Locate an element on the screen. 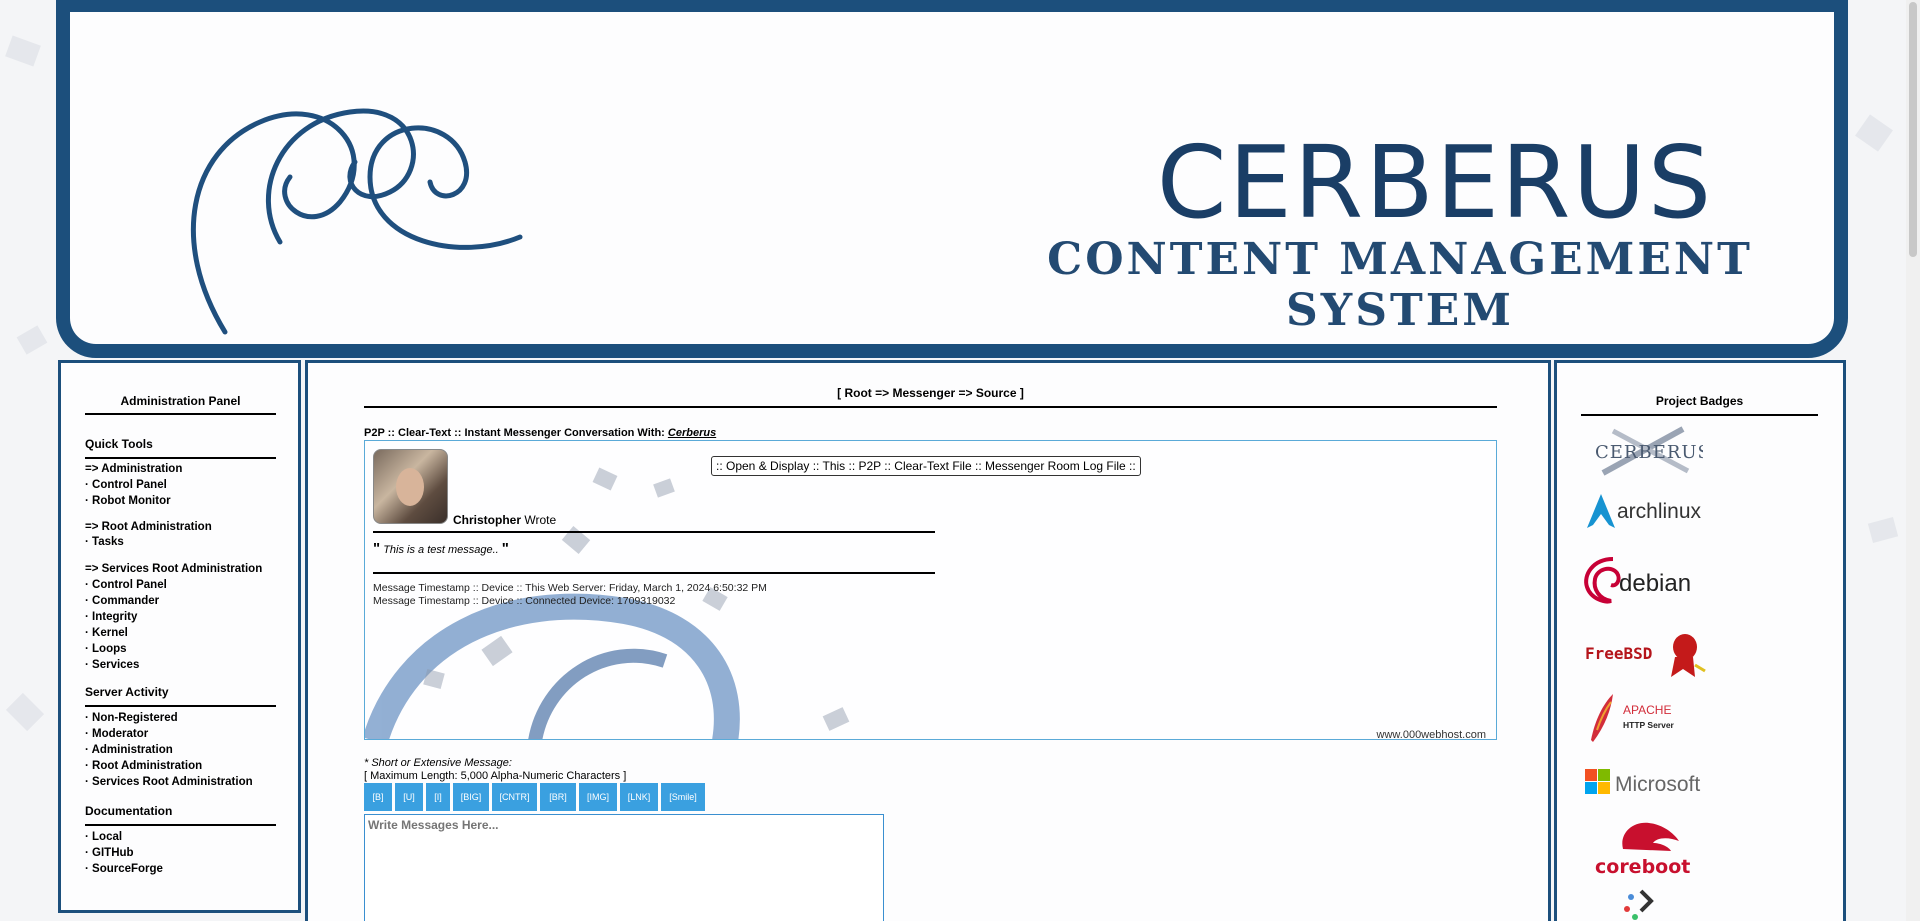  scrollbar-thumb is located at coordinates (1913, 129).